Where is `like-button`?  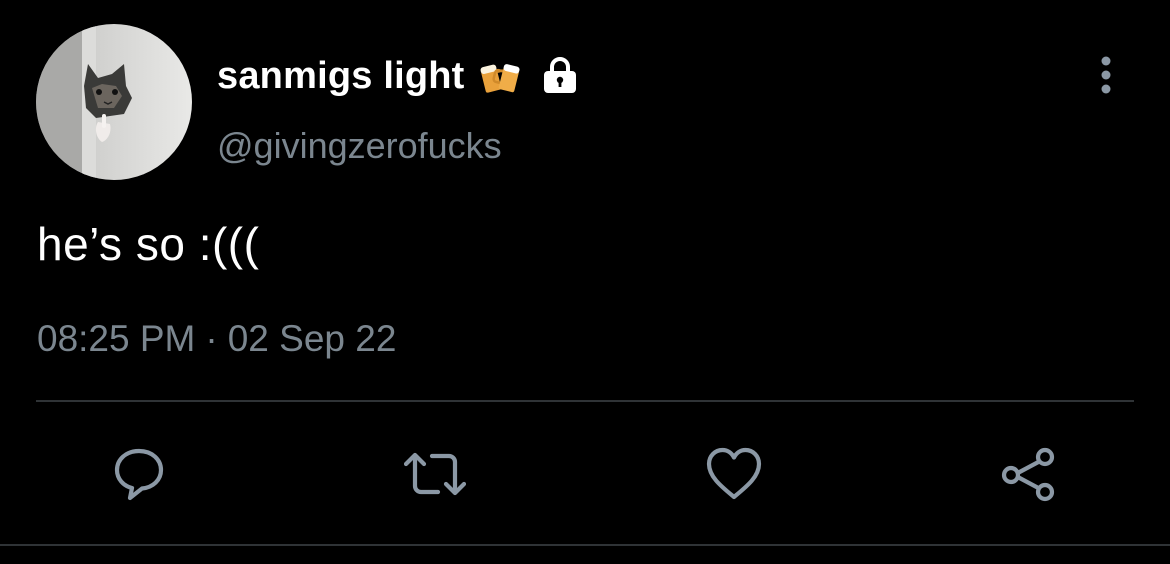 like-button is located at coordinates (734, 474).